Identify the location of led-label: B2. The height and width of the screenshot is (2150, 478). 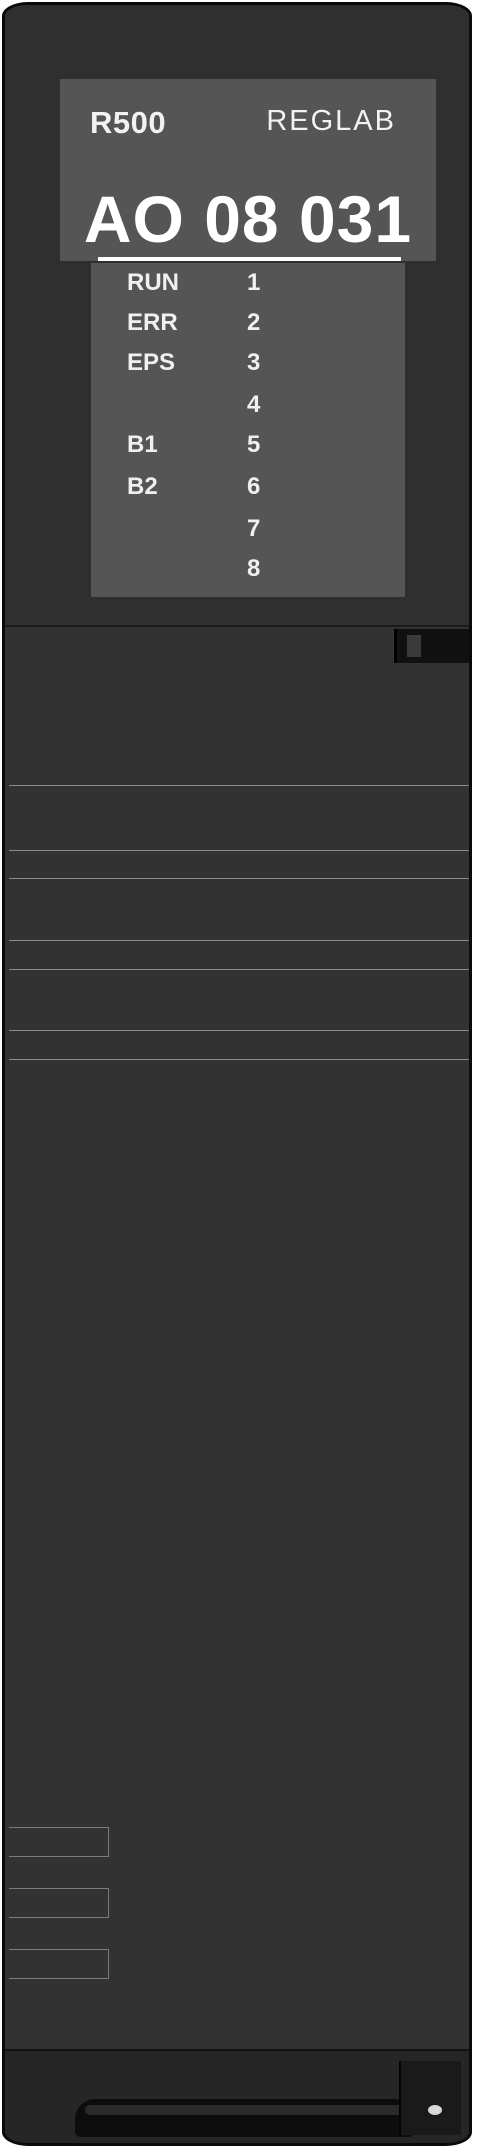
(142, 486).